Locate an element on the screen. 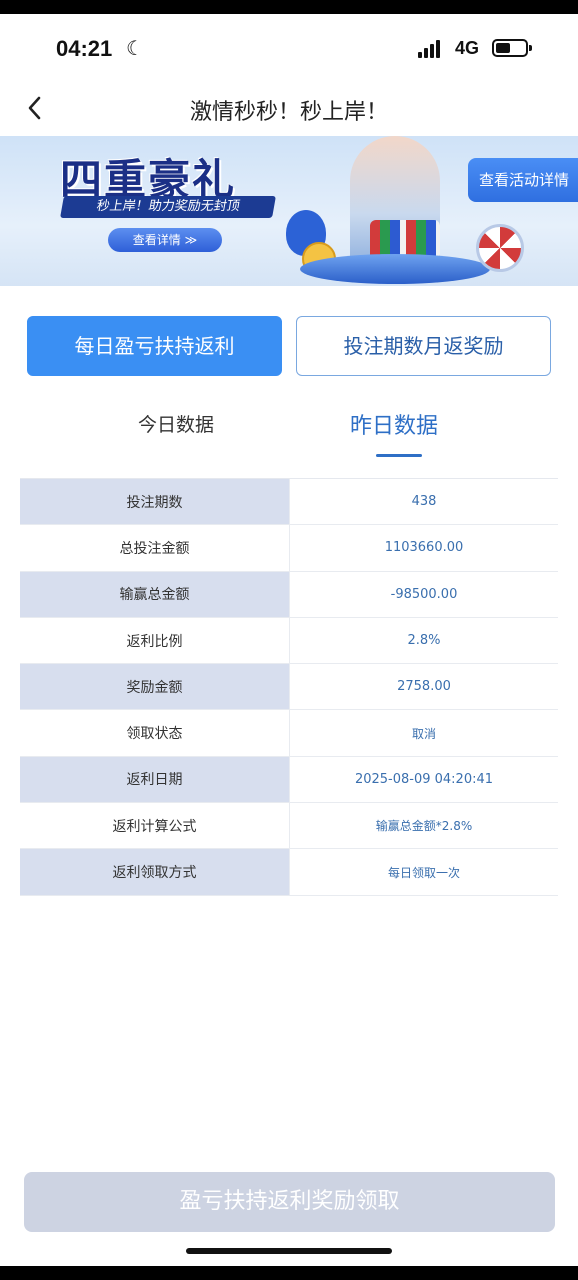 This screenshot has width=578, height=1280. banner-subline: 秒上岸！助力奖励无封顶 is located at coordinates (168, 207).